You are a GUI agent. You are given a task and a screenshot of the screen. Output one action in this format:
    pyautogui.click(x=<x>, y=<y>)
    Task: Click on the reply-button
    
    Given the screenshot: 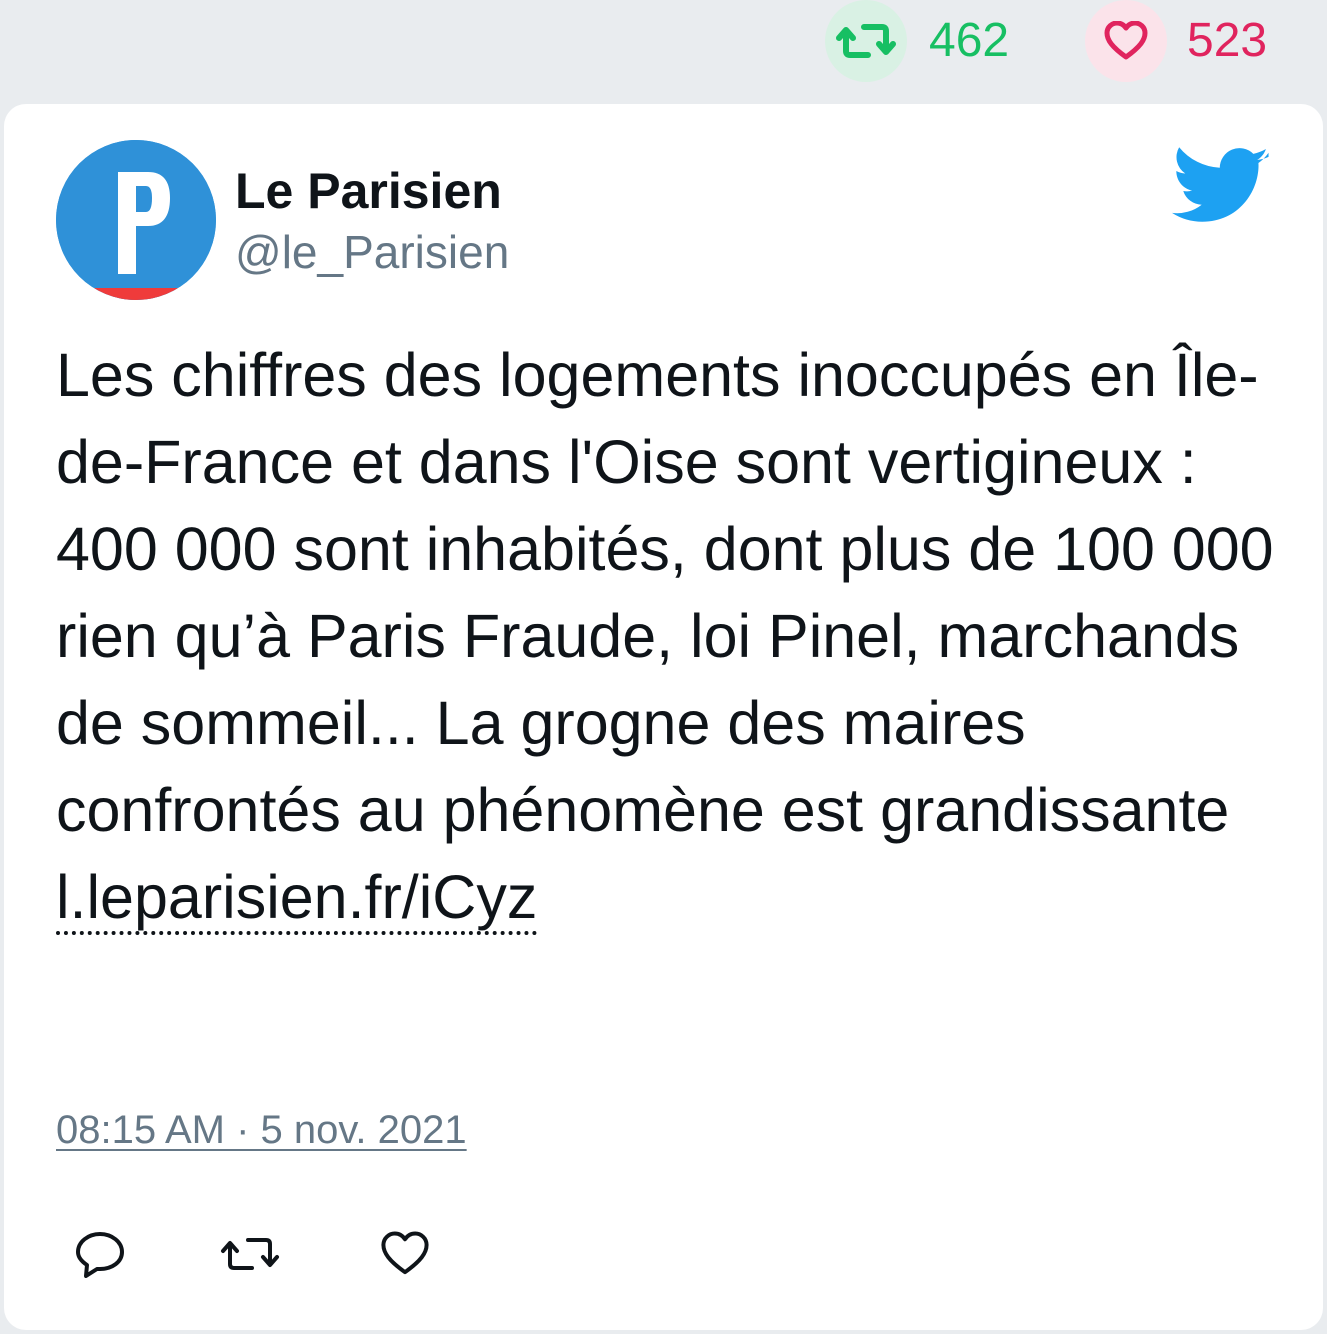 What is the action you would take?
    pyautogui.click(x=100, y=1254)
    